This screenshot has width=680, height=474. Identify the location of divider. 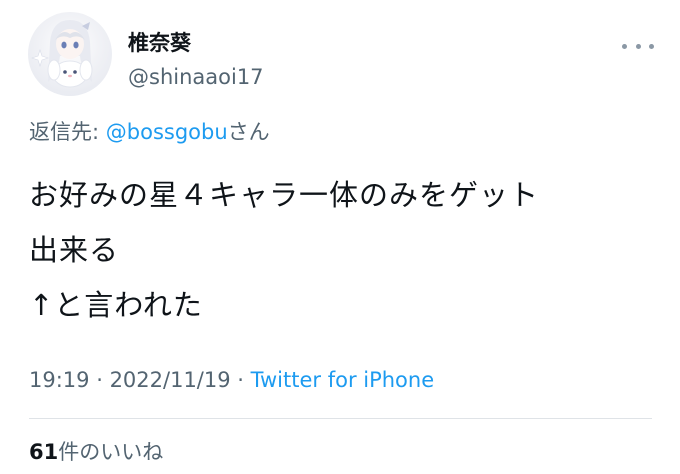
(340, 418).